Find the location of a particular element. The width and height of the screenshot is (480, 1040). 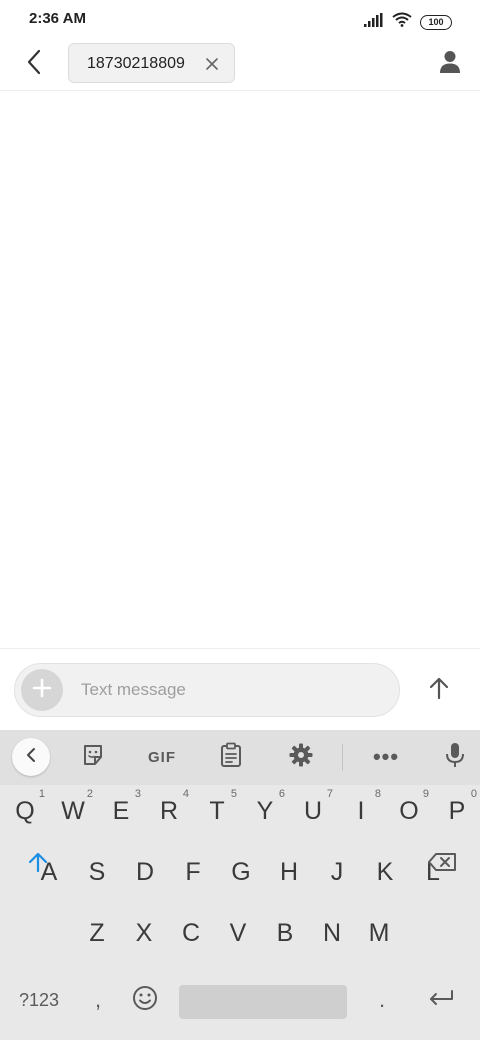

symbols-key-label: ?123 is located at coordinates (39, 999).